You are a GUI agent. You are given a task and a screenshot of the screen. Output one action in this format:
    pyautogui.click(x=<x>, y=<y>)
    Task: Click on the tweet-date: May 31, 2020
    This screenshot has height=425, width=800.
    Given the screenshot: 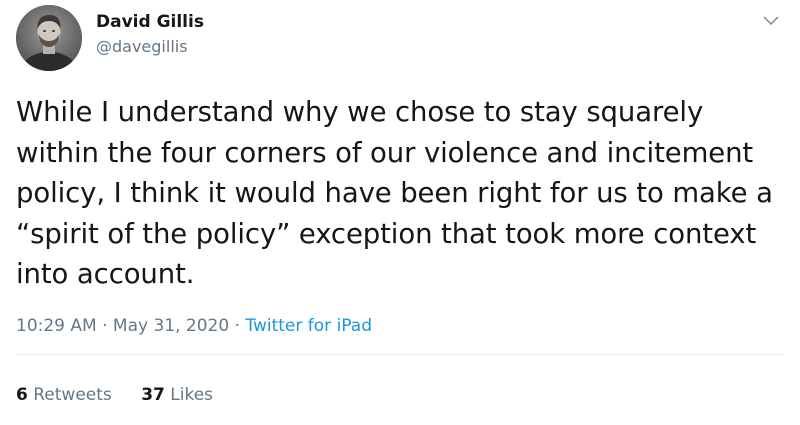 What is the action you would take?
    pyautogui.click(x=171, y=326)
    